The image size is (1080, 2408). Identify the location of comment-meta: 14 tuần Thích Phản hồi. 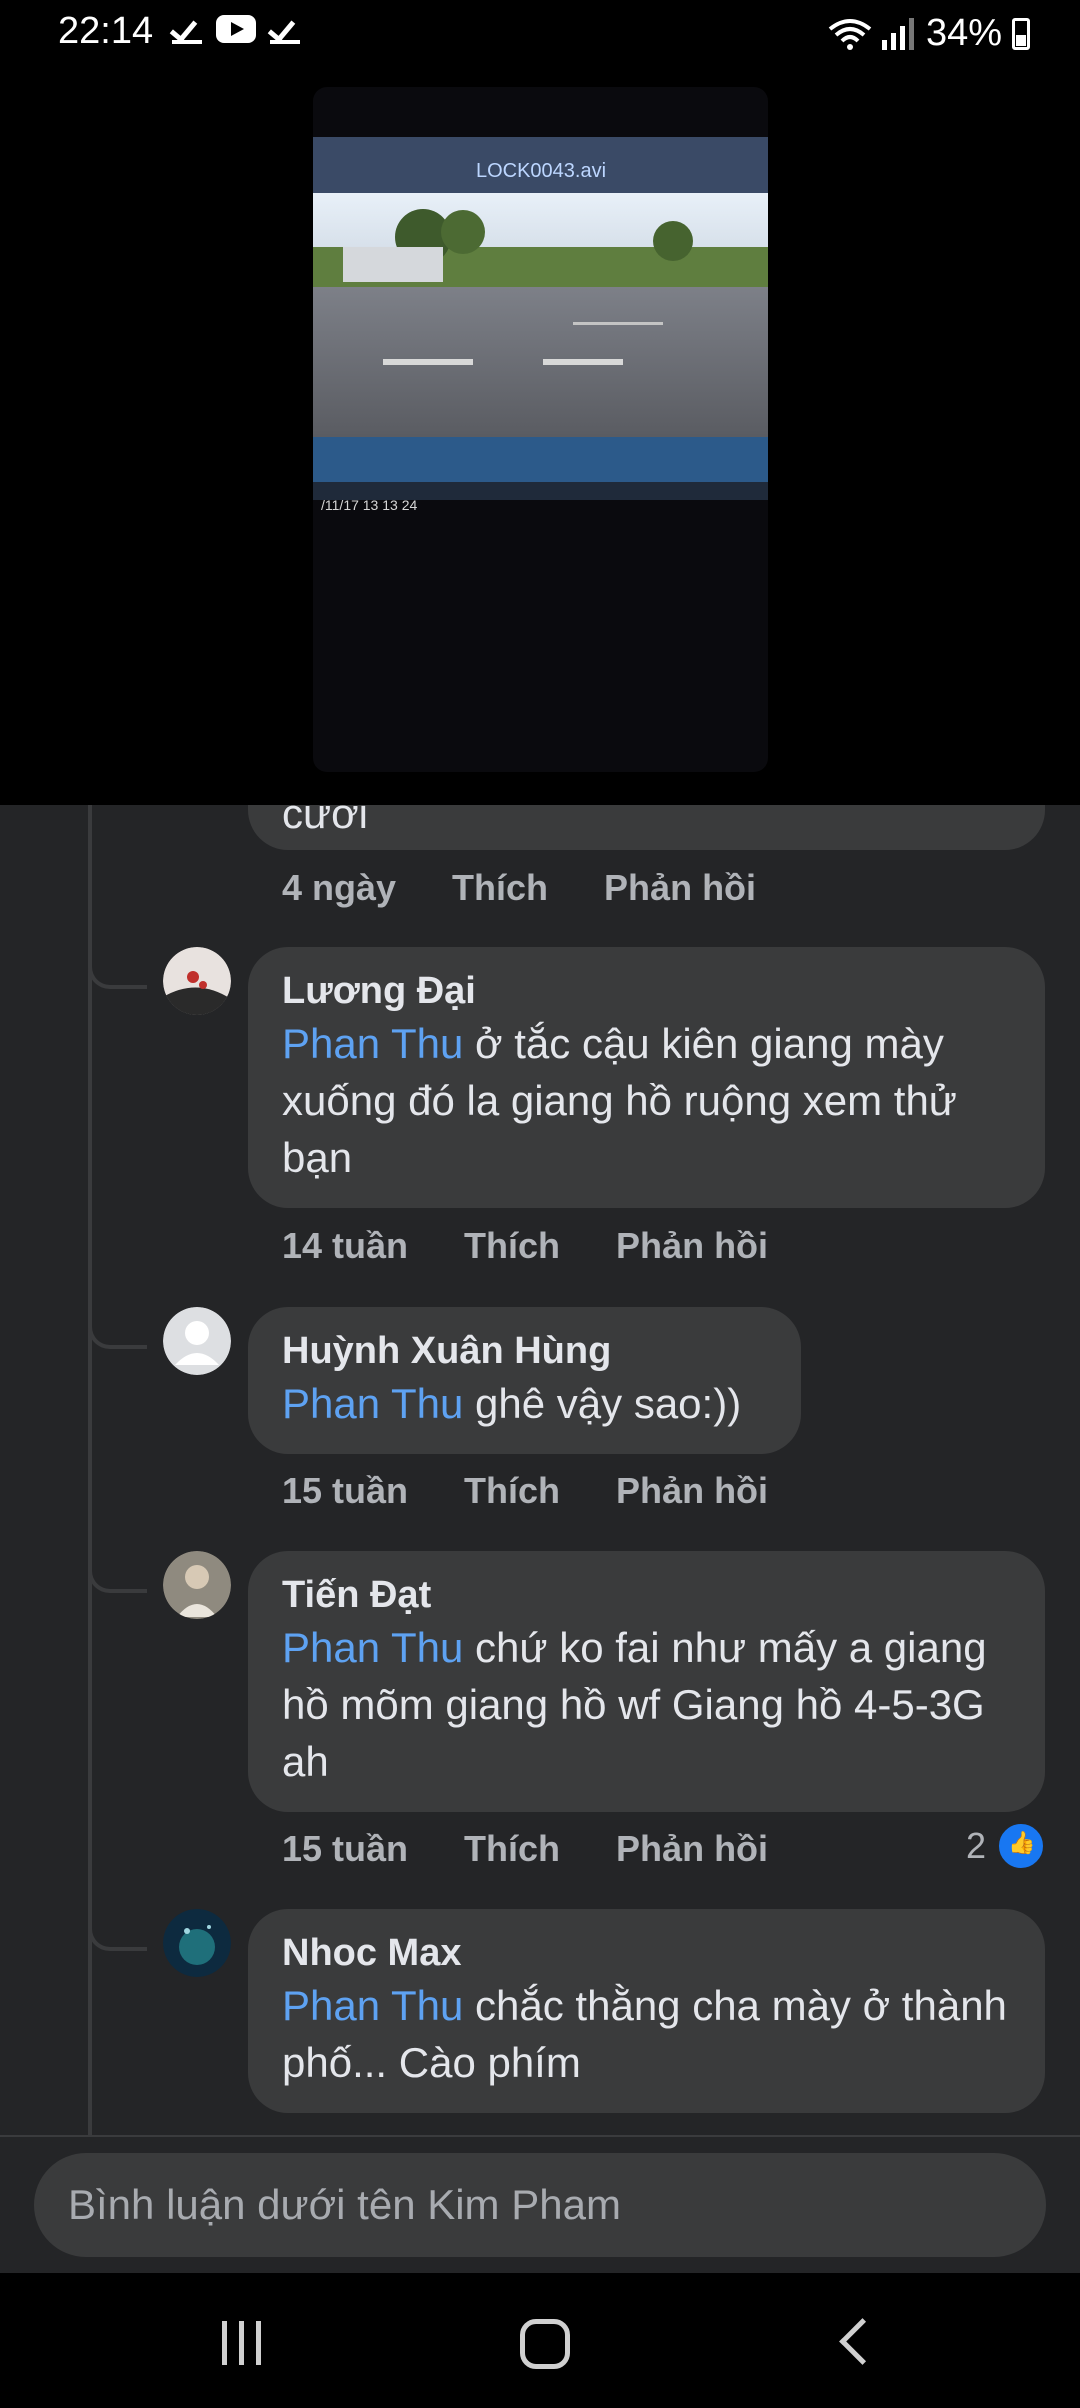
(553, 1246).